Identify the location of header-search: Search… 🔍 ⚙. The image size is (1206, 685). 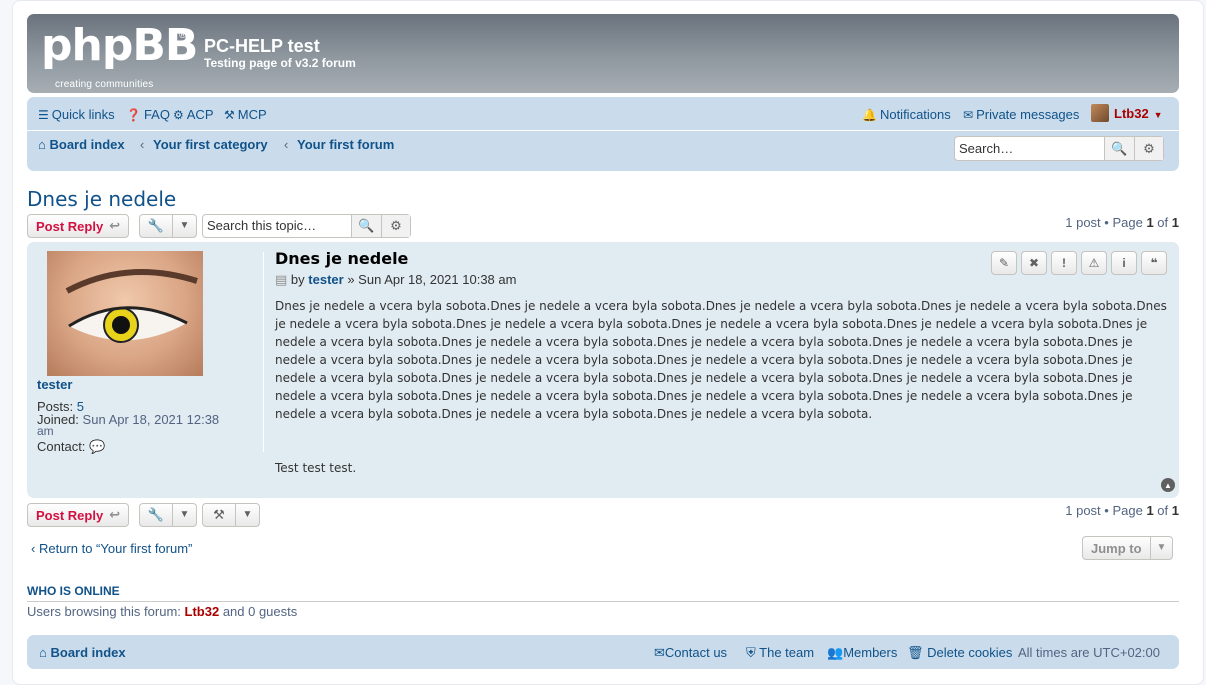
(1059, 148).